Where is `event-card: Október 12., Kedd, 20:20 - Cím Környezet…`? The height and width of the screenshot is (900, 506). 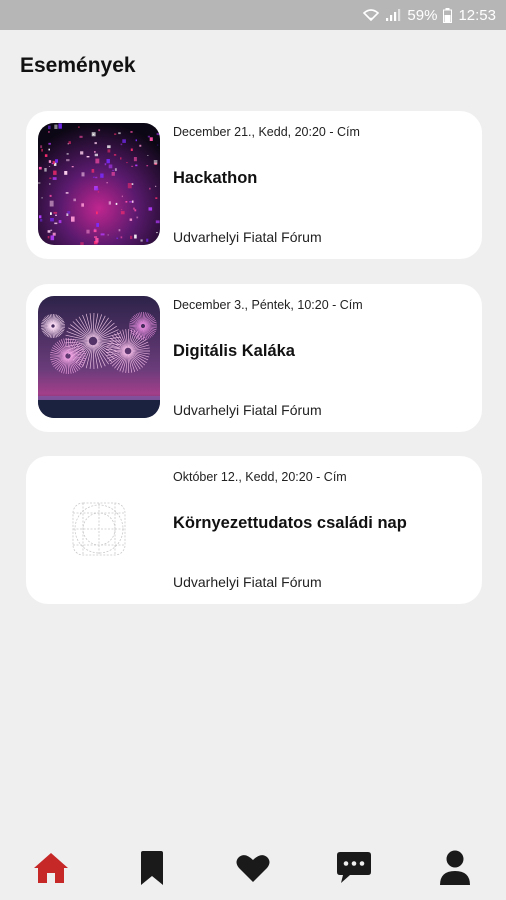
event-card: Október 12., Kedd, 20:20 - Cím Környezet… is located at coordinates (254, 530).